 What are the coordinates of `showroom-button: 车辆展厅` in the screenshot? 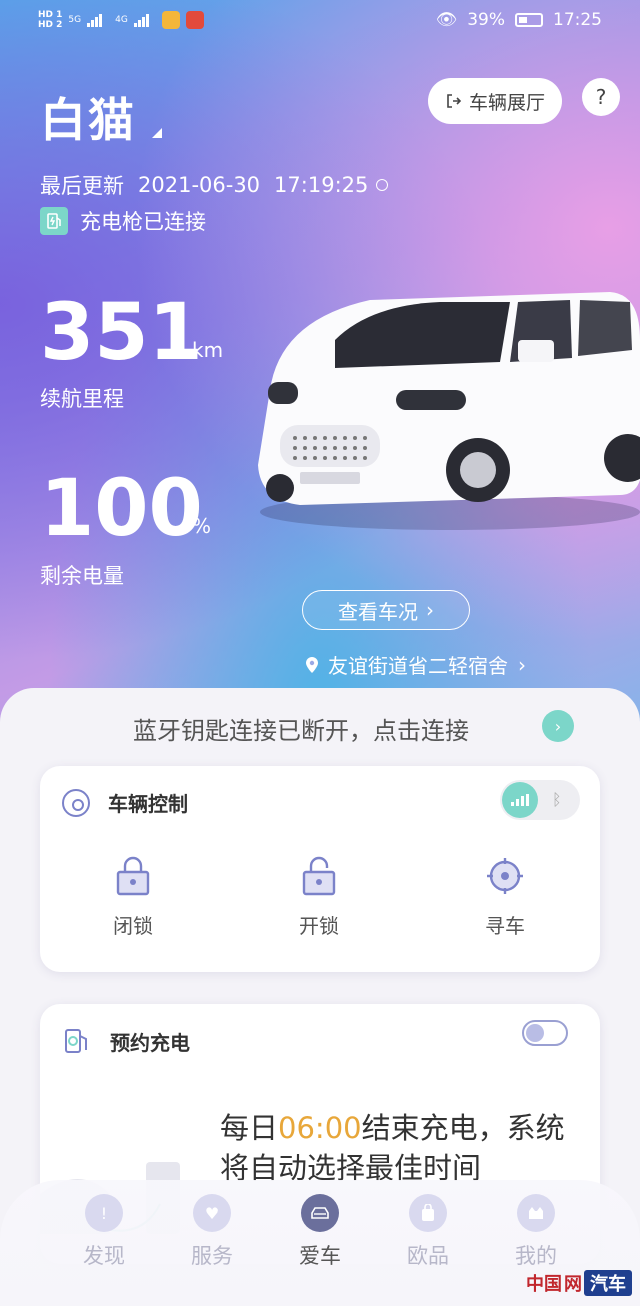 It's located at (495, 101).